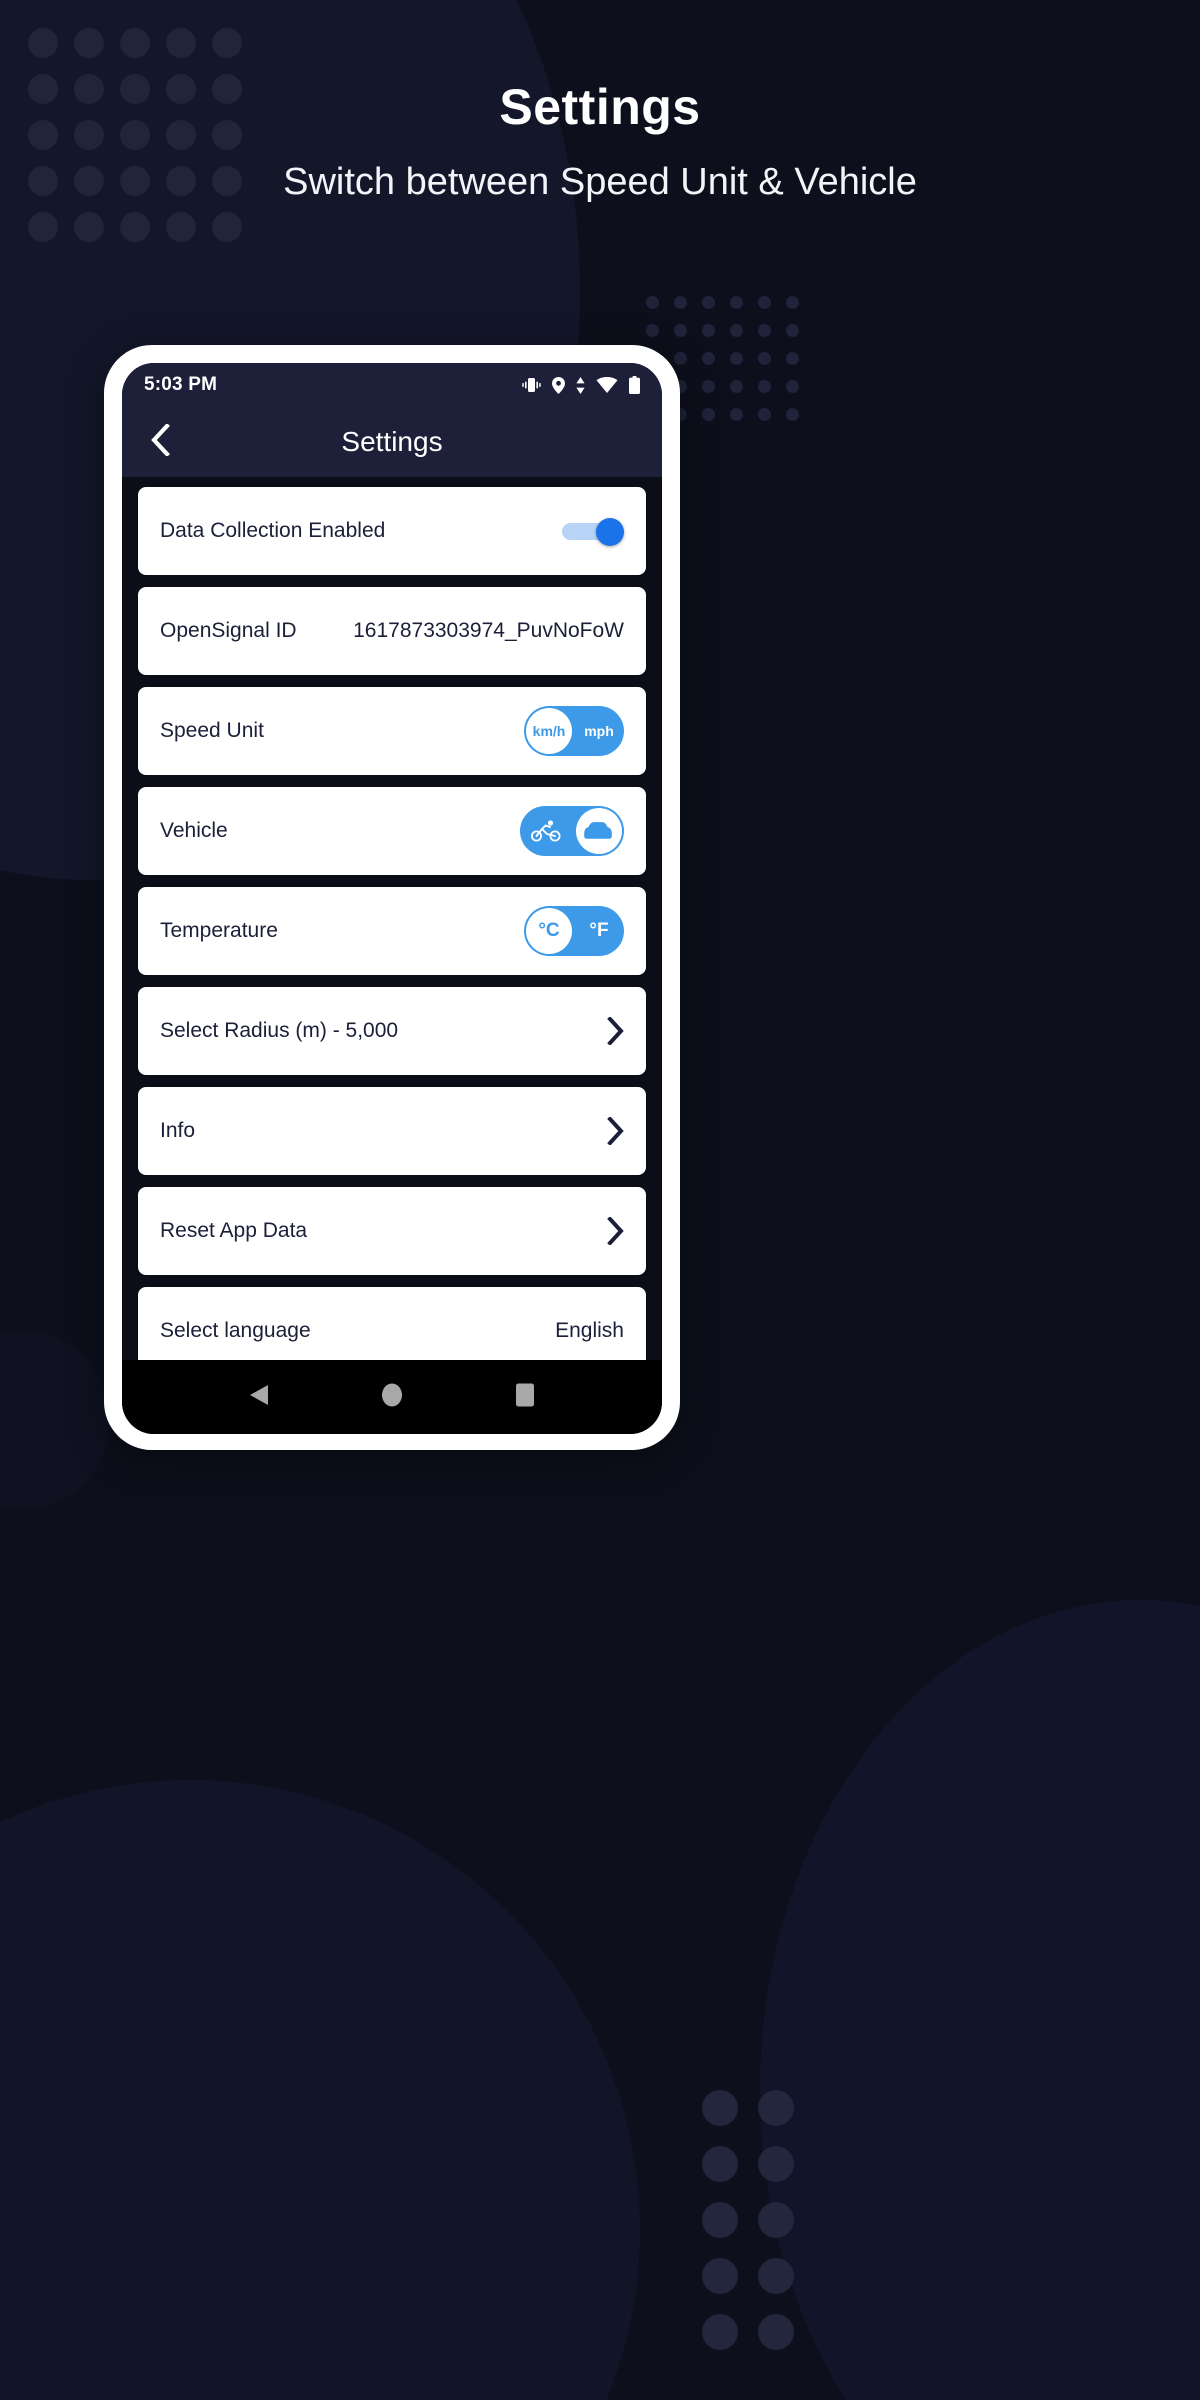  What do you see at coordinates (531, 385) in the screenshot?
I see `vibrate-icon` at bounding box center [531, 385].